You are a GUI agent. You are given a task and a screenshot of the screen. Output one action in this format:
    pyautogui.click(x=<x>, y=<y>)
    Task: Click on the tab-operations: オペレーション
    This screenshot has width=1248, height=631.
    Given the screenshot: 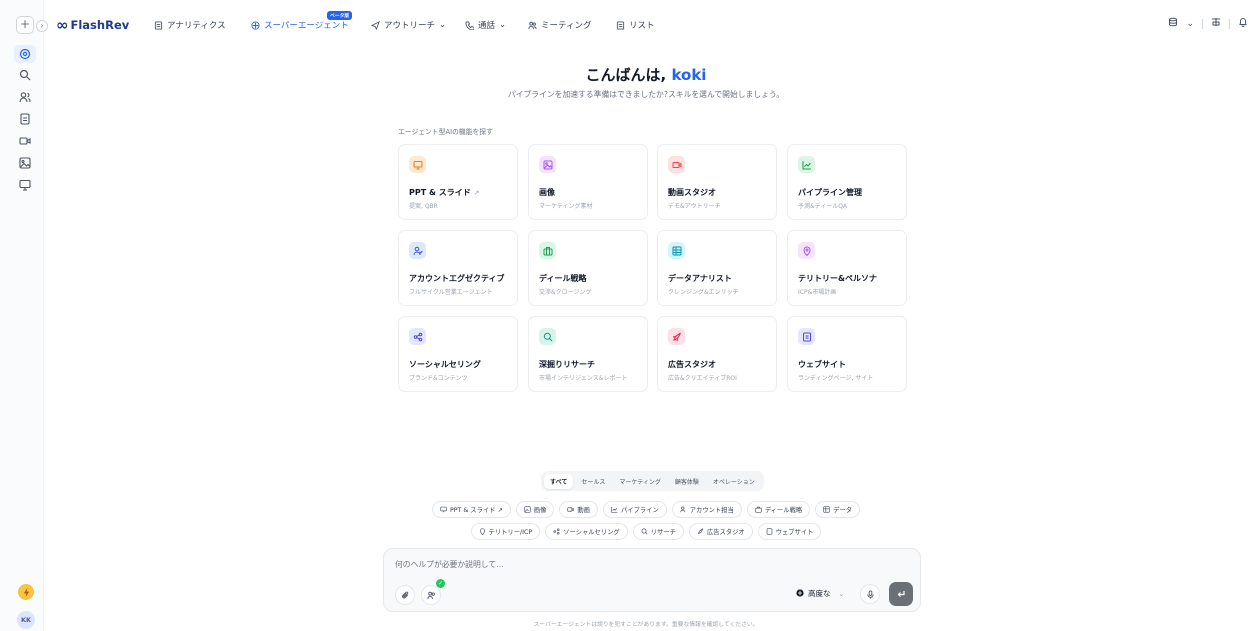 What is the action you would take?
    pyautogui.click(x=734, y=481)
    